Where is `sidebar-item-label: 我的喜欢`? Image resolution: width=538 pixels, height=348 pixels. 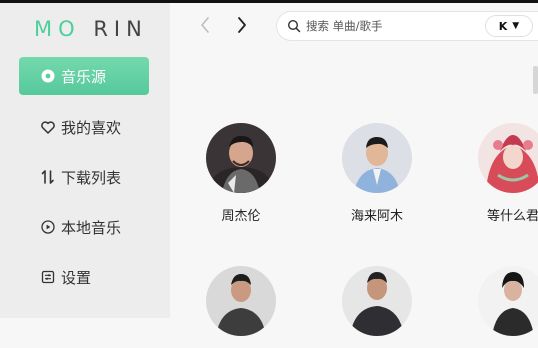 sidebar-item-label: 我的喜欢 is located at coordinates (91, 127).